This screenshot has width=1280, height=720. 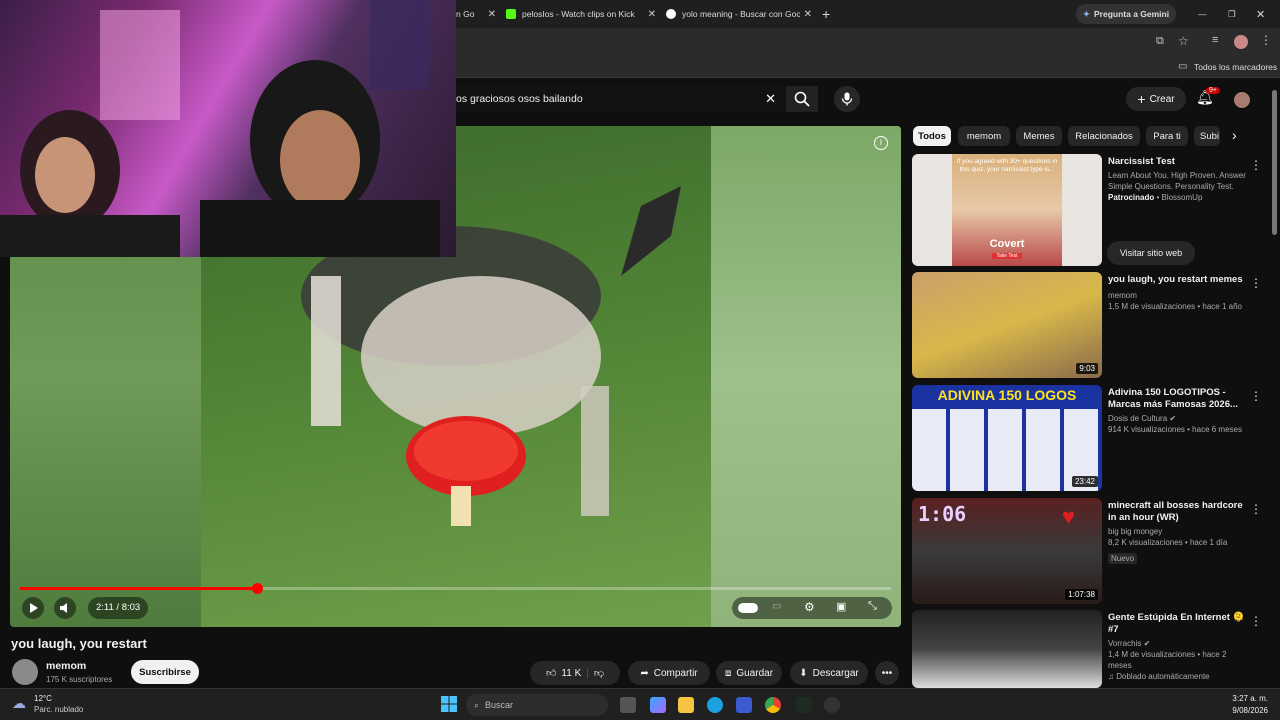 What do you see at coordinates (773, 705) in the screenshot?
I see `chrome-icon` at bounding box center [773, 705].